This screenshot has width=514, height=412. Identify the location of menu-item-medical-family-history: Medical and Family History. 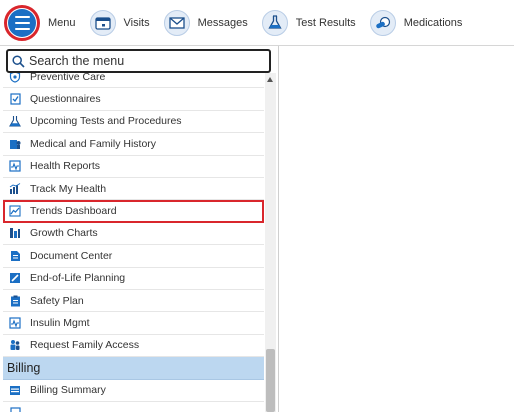
(133, 144).